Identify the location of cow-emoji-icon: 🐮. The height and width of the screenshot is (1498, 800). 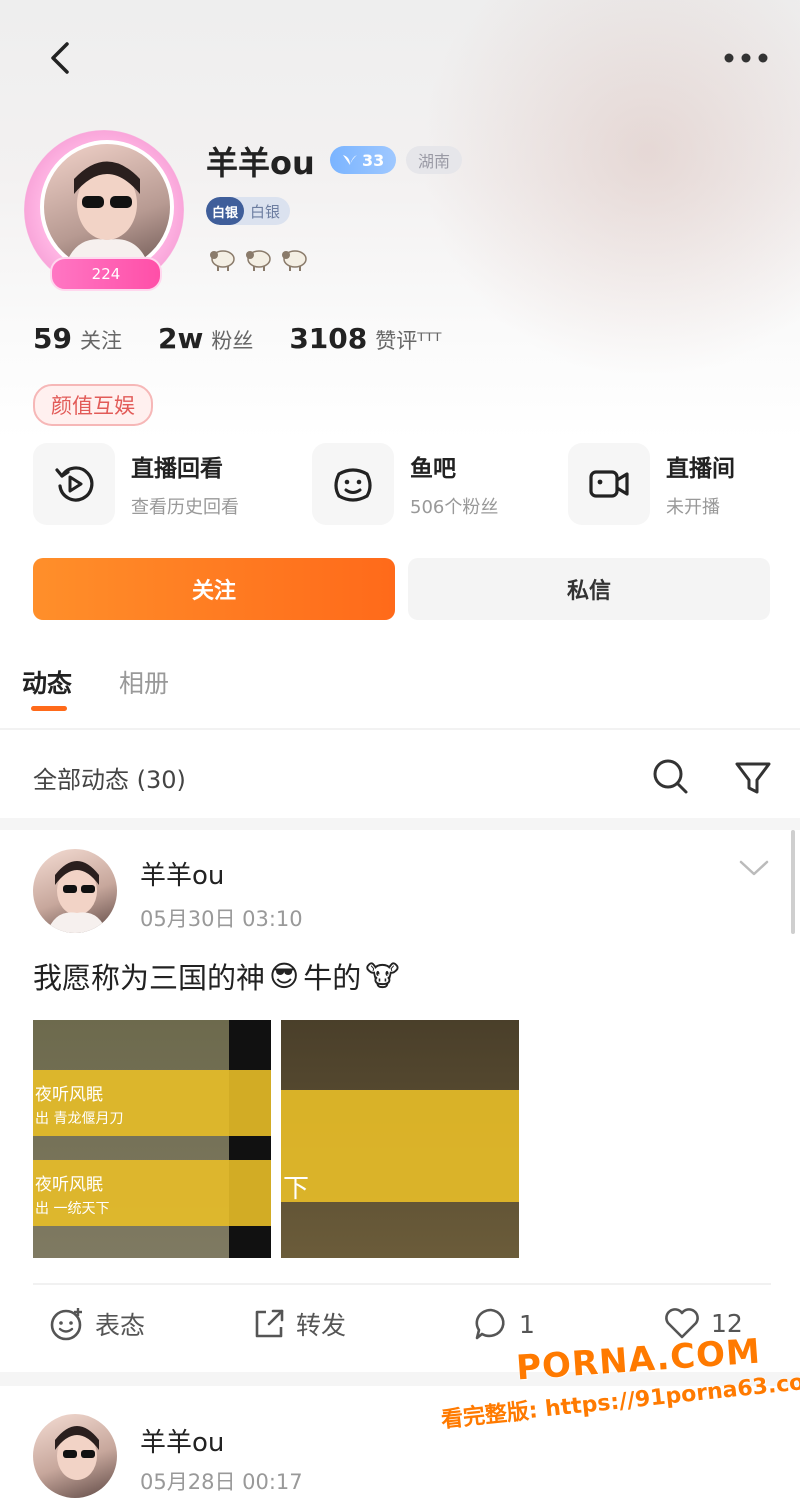
(382, 976).